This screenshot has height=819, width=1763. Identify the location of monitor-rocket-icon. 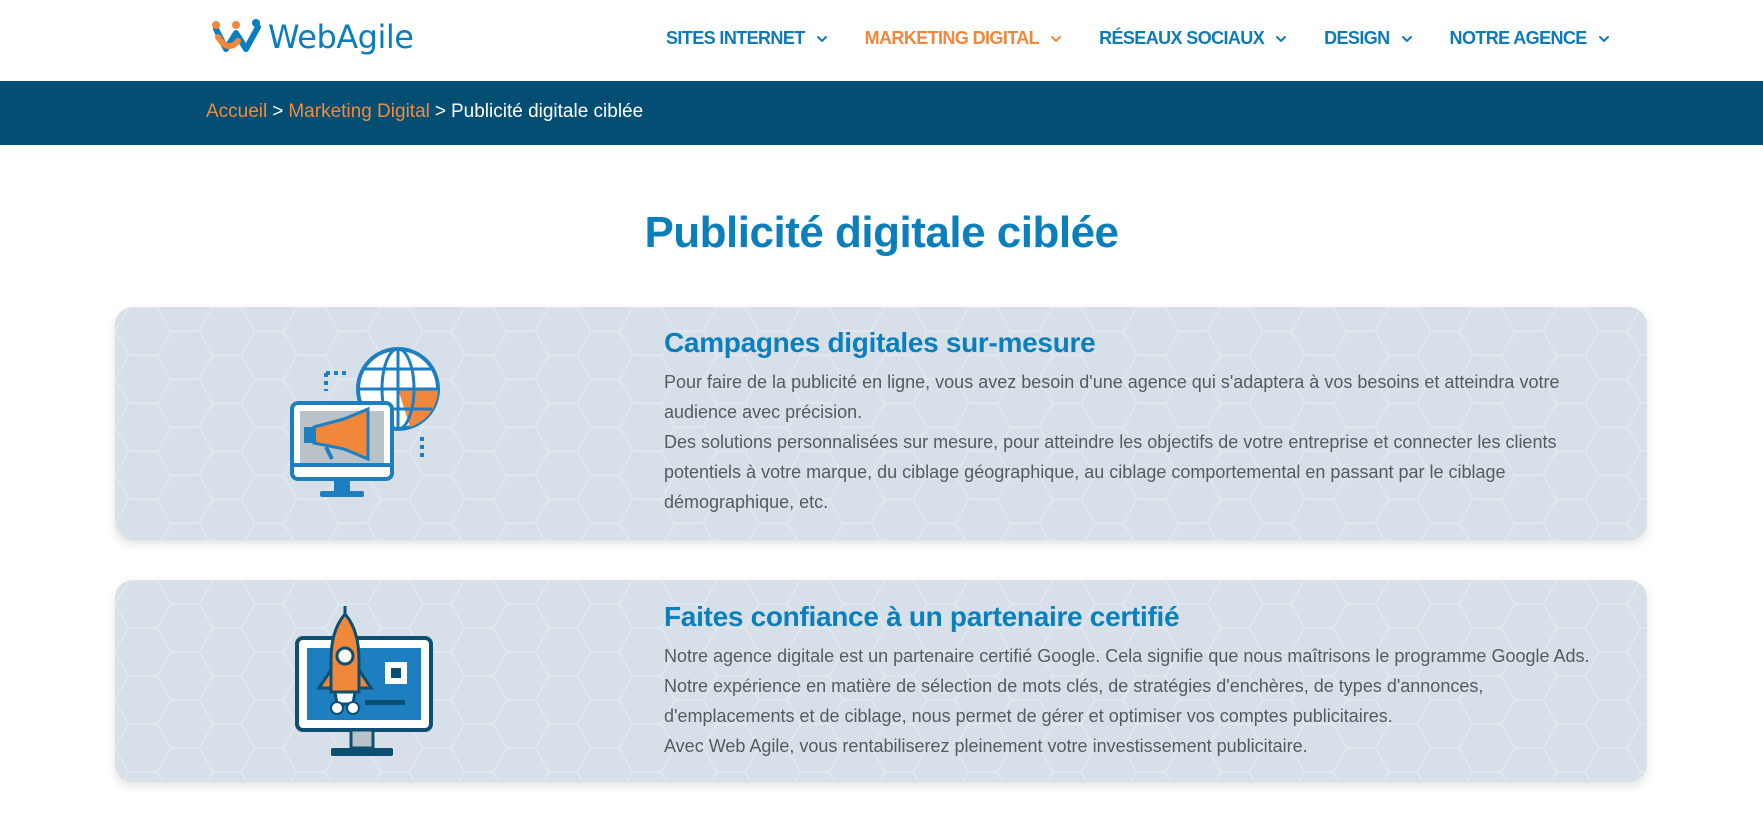
(364, 681).